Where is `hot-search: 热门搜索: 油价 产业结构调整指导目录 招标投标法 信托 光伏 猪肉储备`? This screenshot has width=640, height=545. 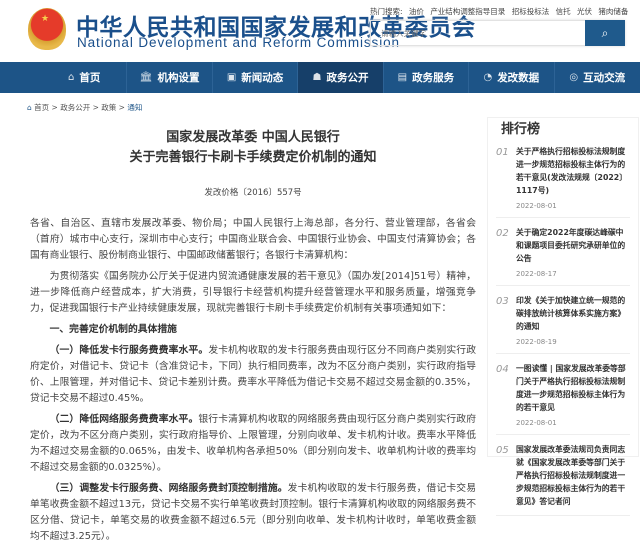 hot-search: 热门搜索: 油价 产业结构调整指导目录 招标投标法 信托 光伏 猪肉储备 is located at coordinates (501, 11).